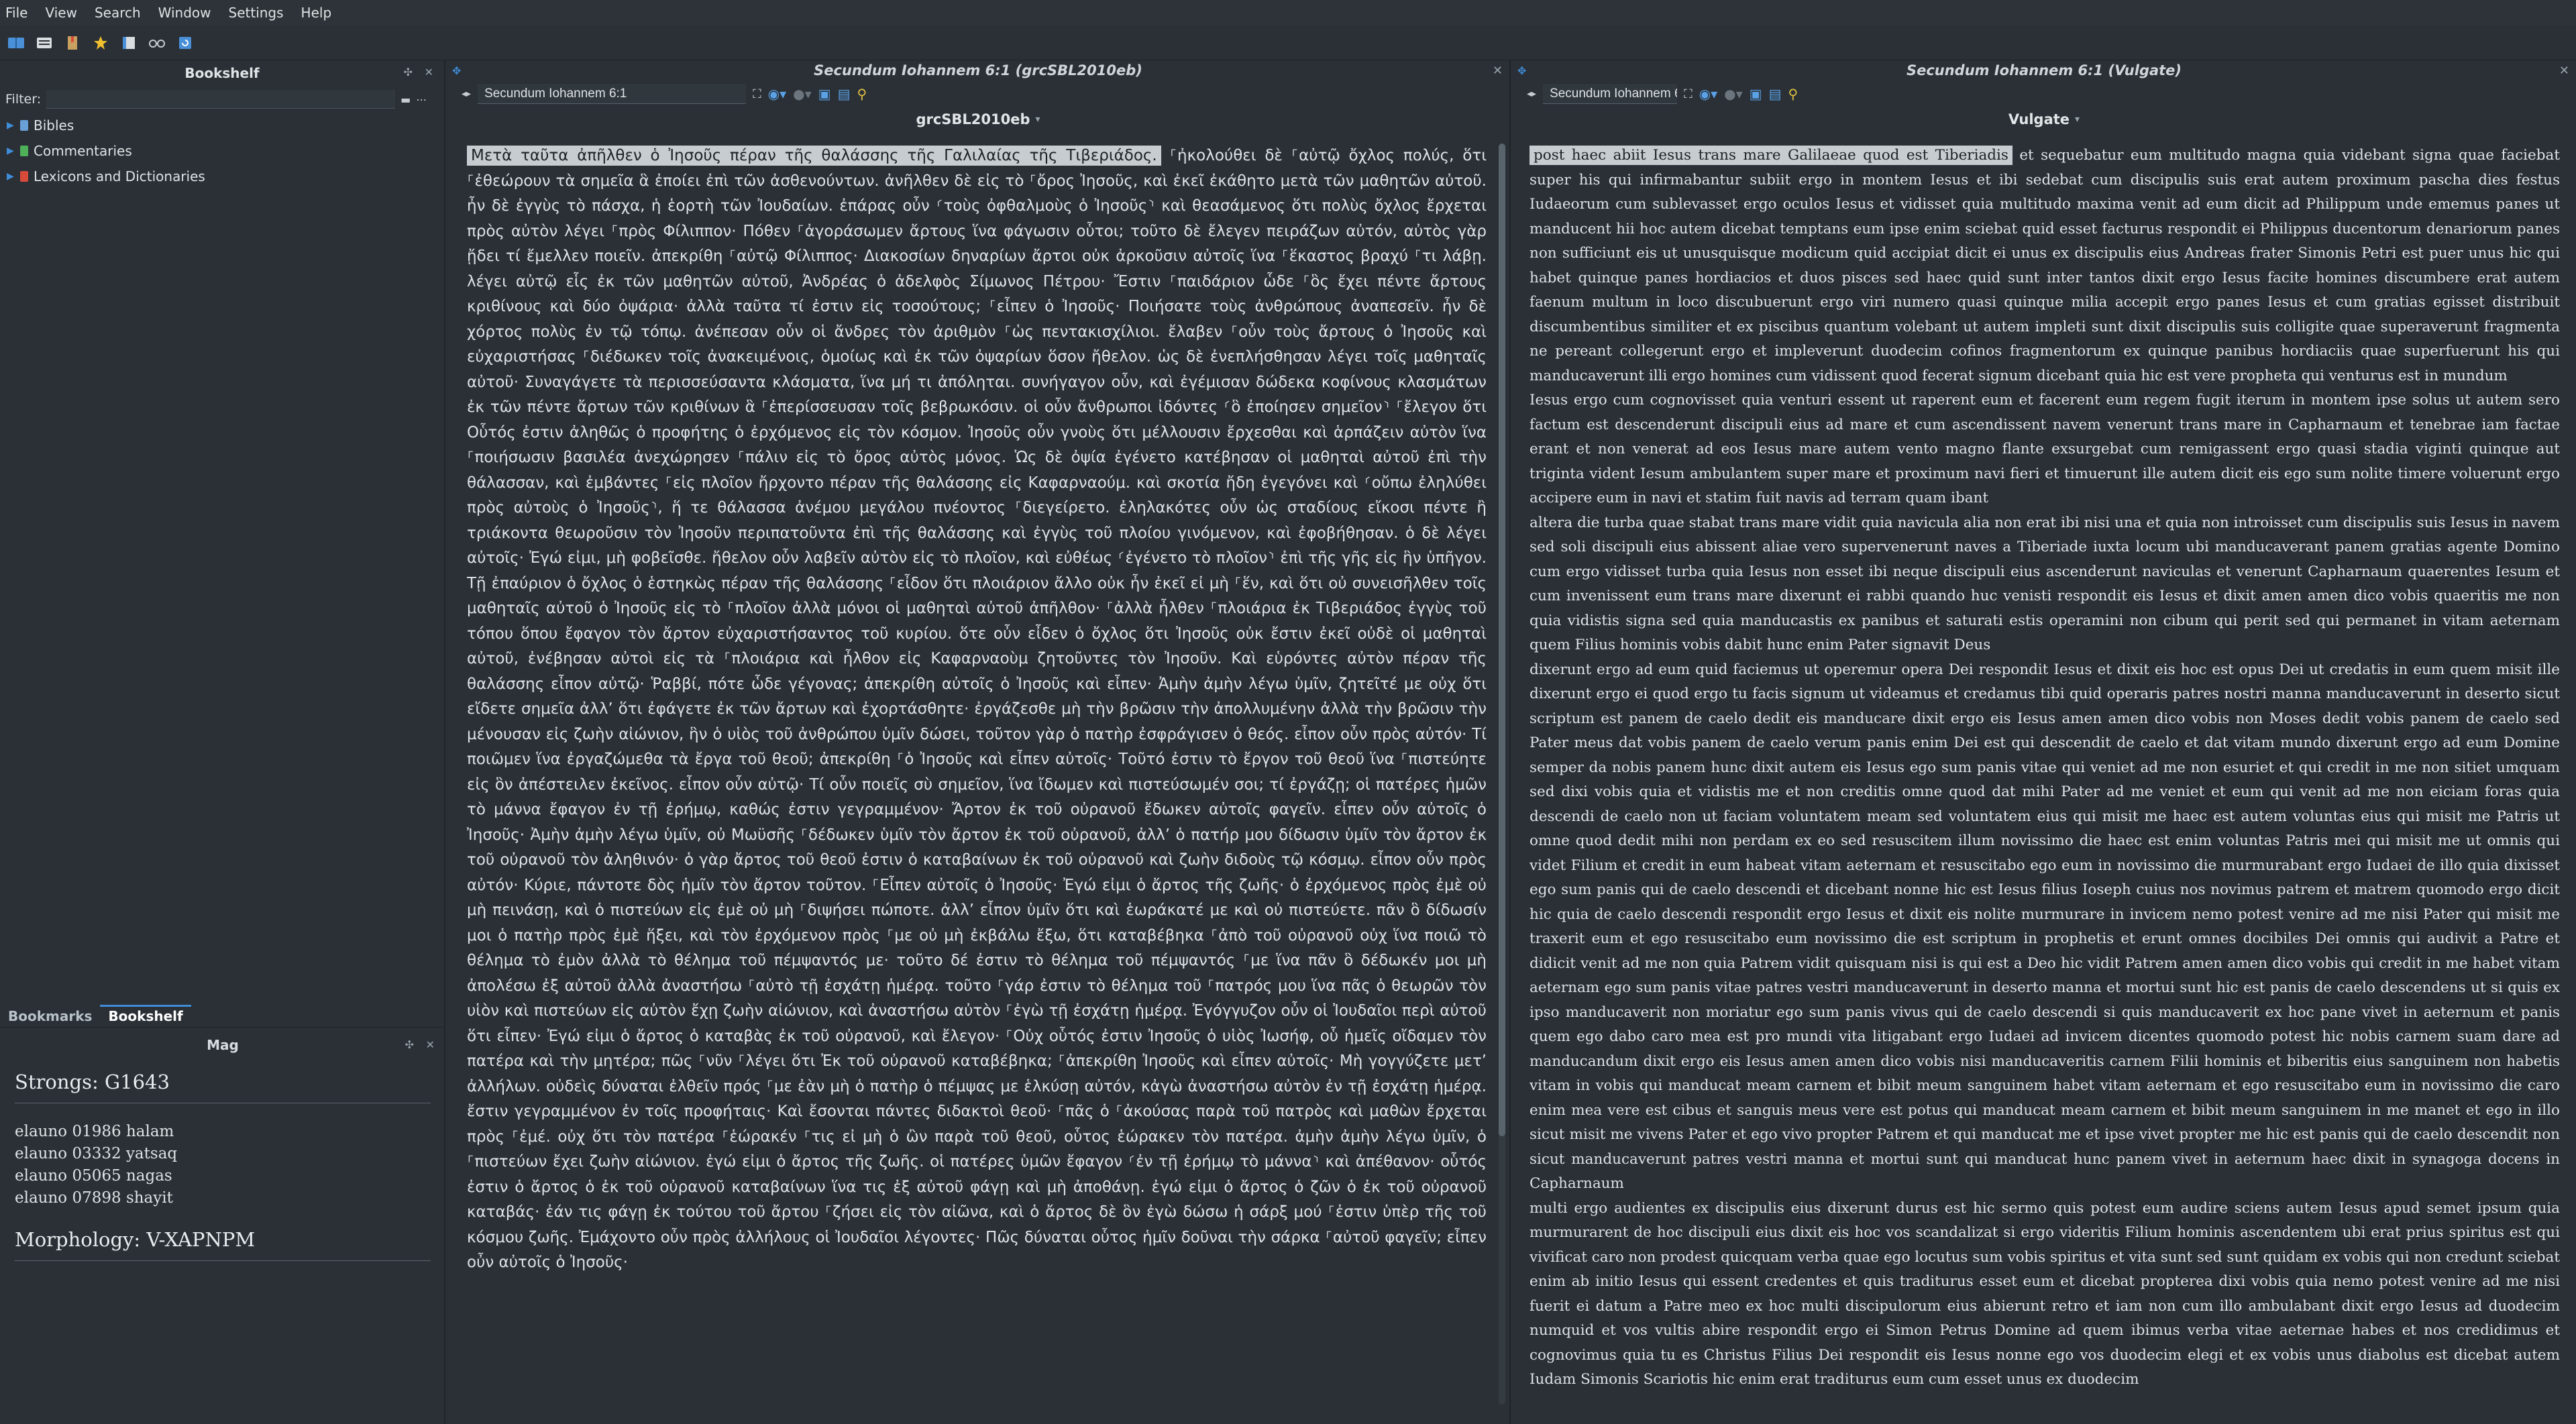 The height and width of the screenshot is (1424, 2576). What do you see at coordinates (24, 125) in the screenshot?
I see `bible-category-icon` at bounding box center [24, 125].